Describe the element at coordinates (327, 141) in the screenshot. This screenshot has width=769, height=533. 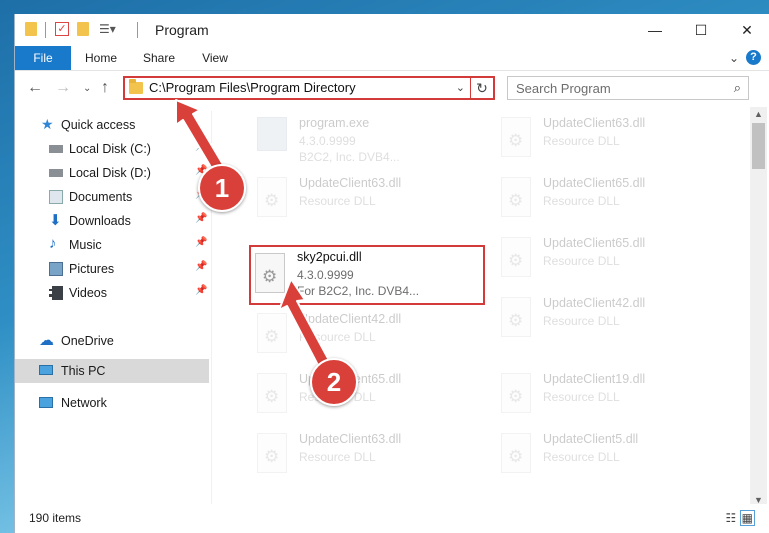
I see `file-version: 4.3.0.9999` at that location.